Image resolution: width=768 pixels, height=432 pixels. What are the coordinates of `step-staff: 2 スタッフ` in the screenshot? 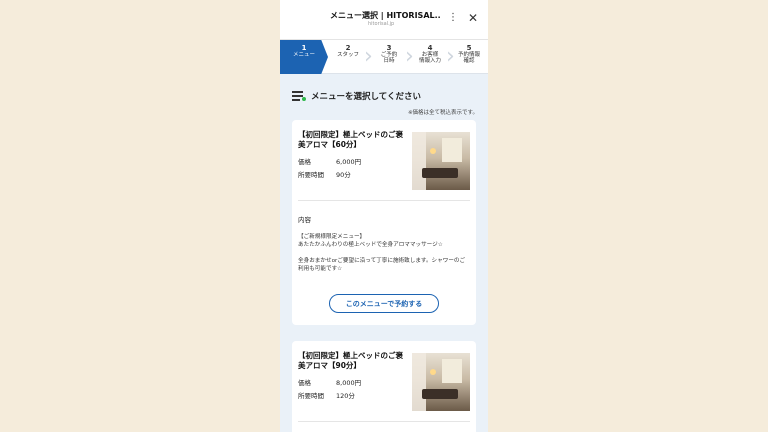 It's located at (348, 57).